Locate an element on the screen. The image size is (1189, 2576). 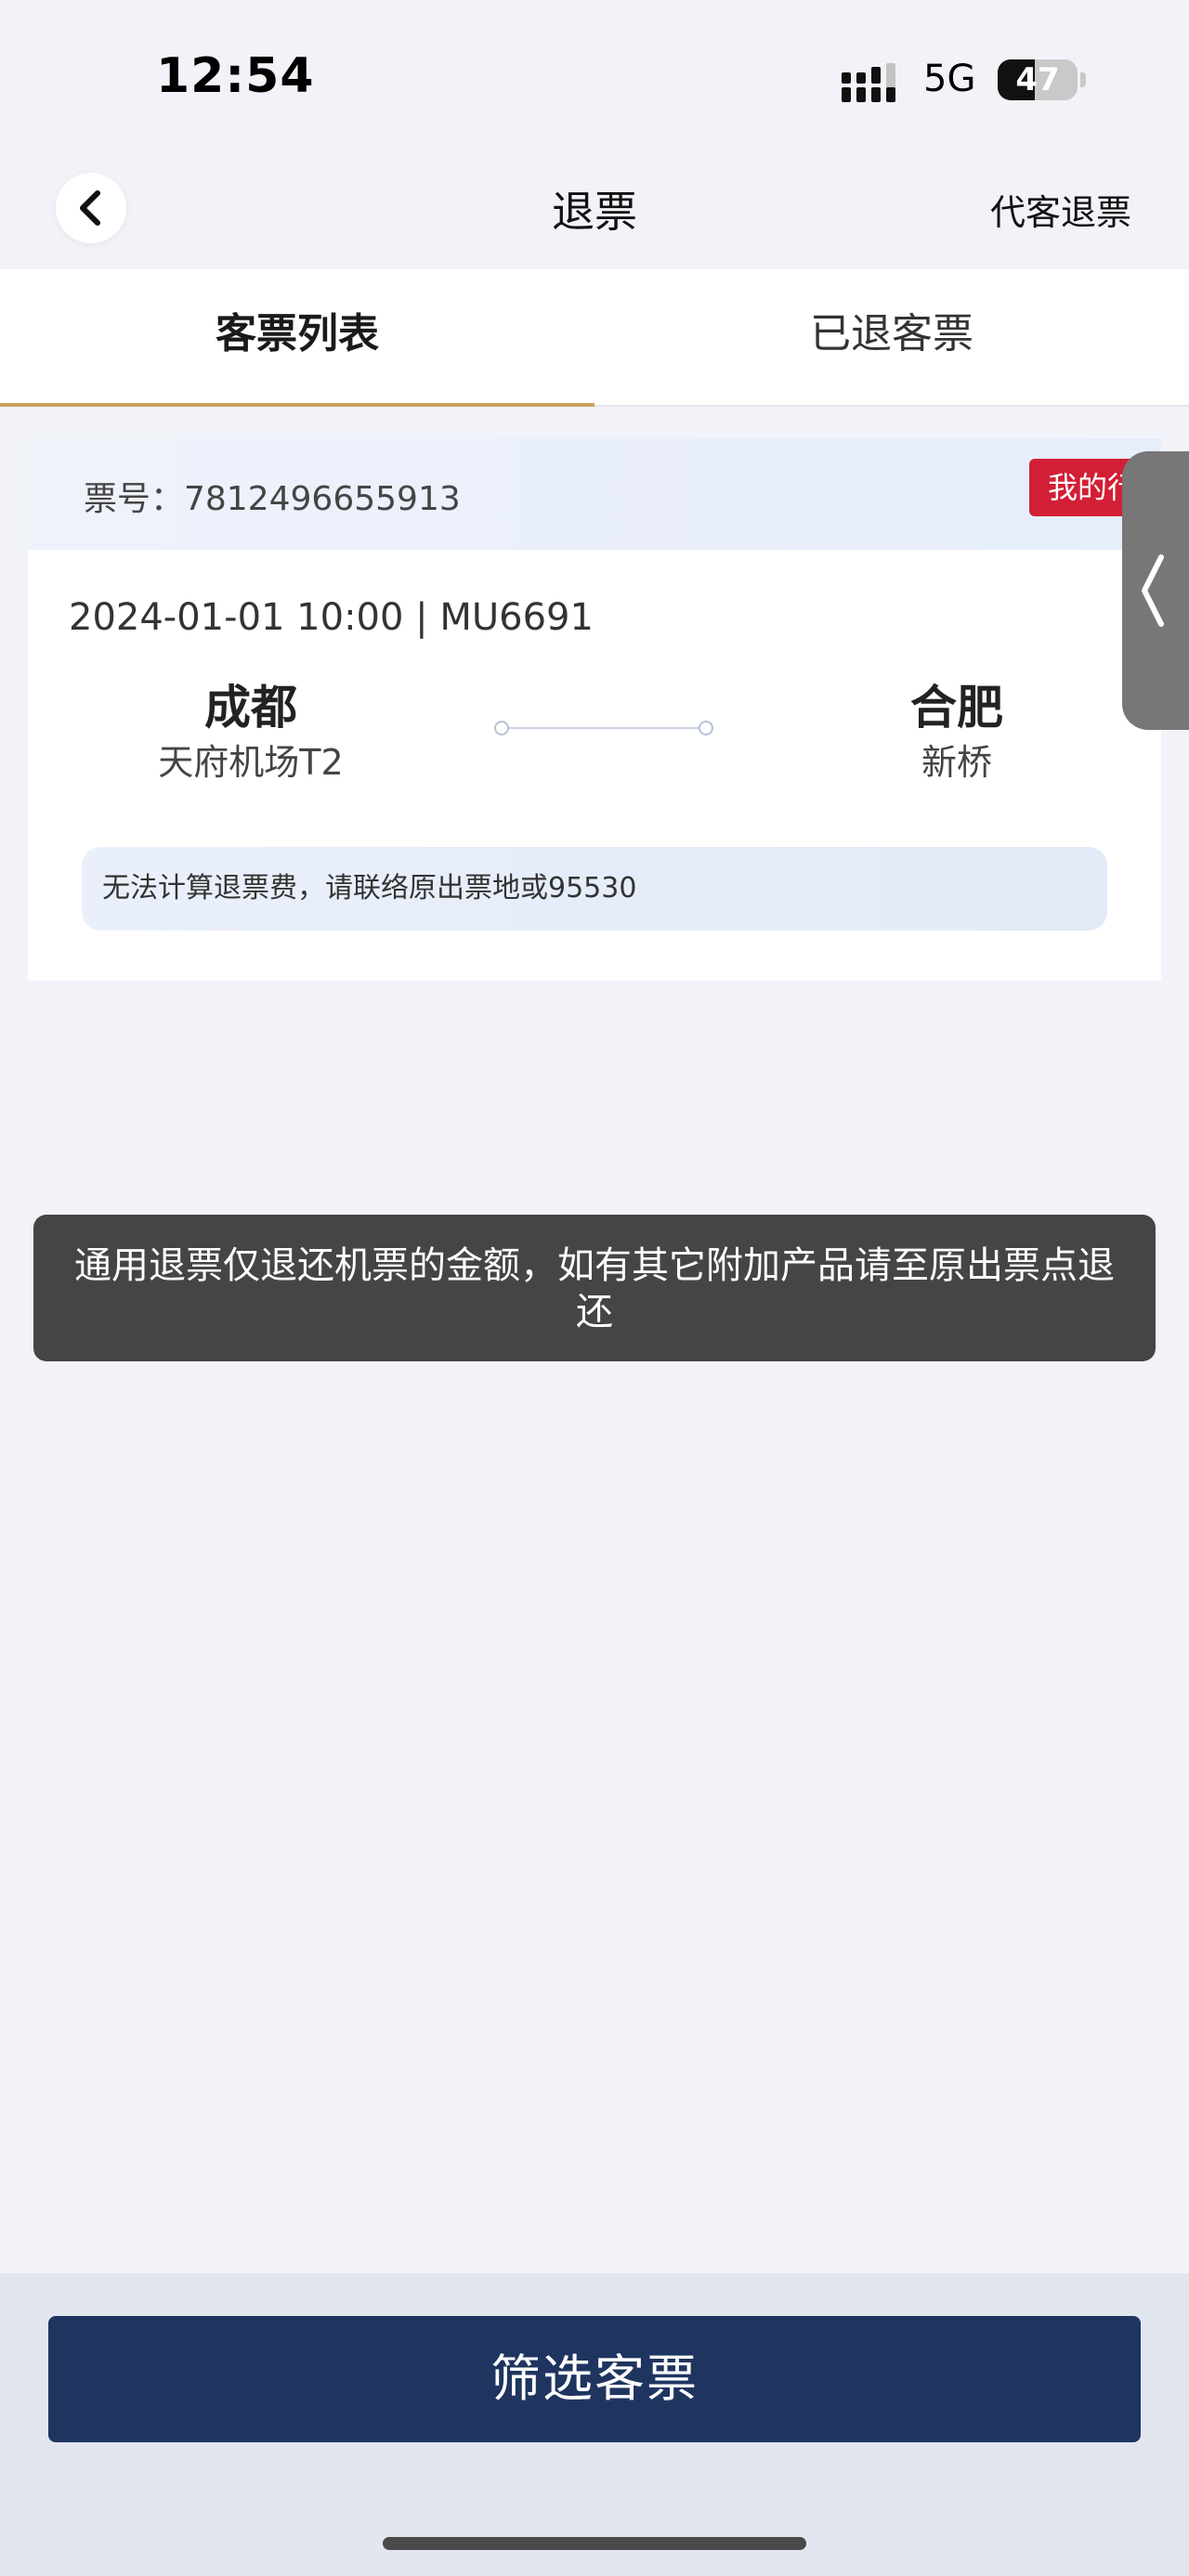
tab-active-indicator is located at coordinates (297, 405).